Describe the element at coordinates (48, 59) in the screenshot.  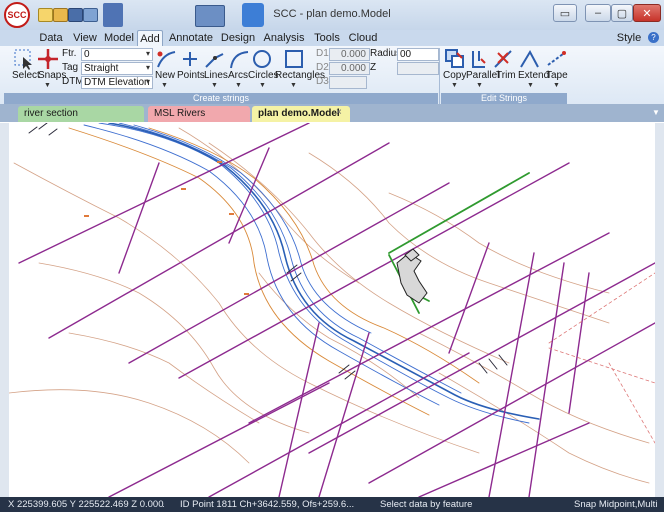
I see `snaps-icon` at that location.